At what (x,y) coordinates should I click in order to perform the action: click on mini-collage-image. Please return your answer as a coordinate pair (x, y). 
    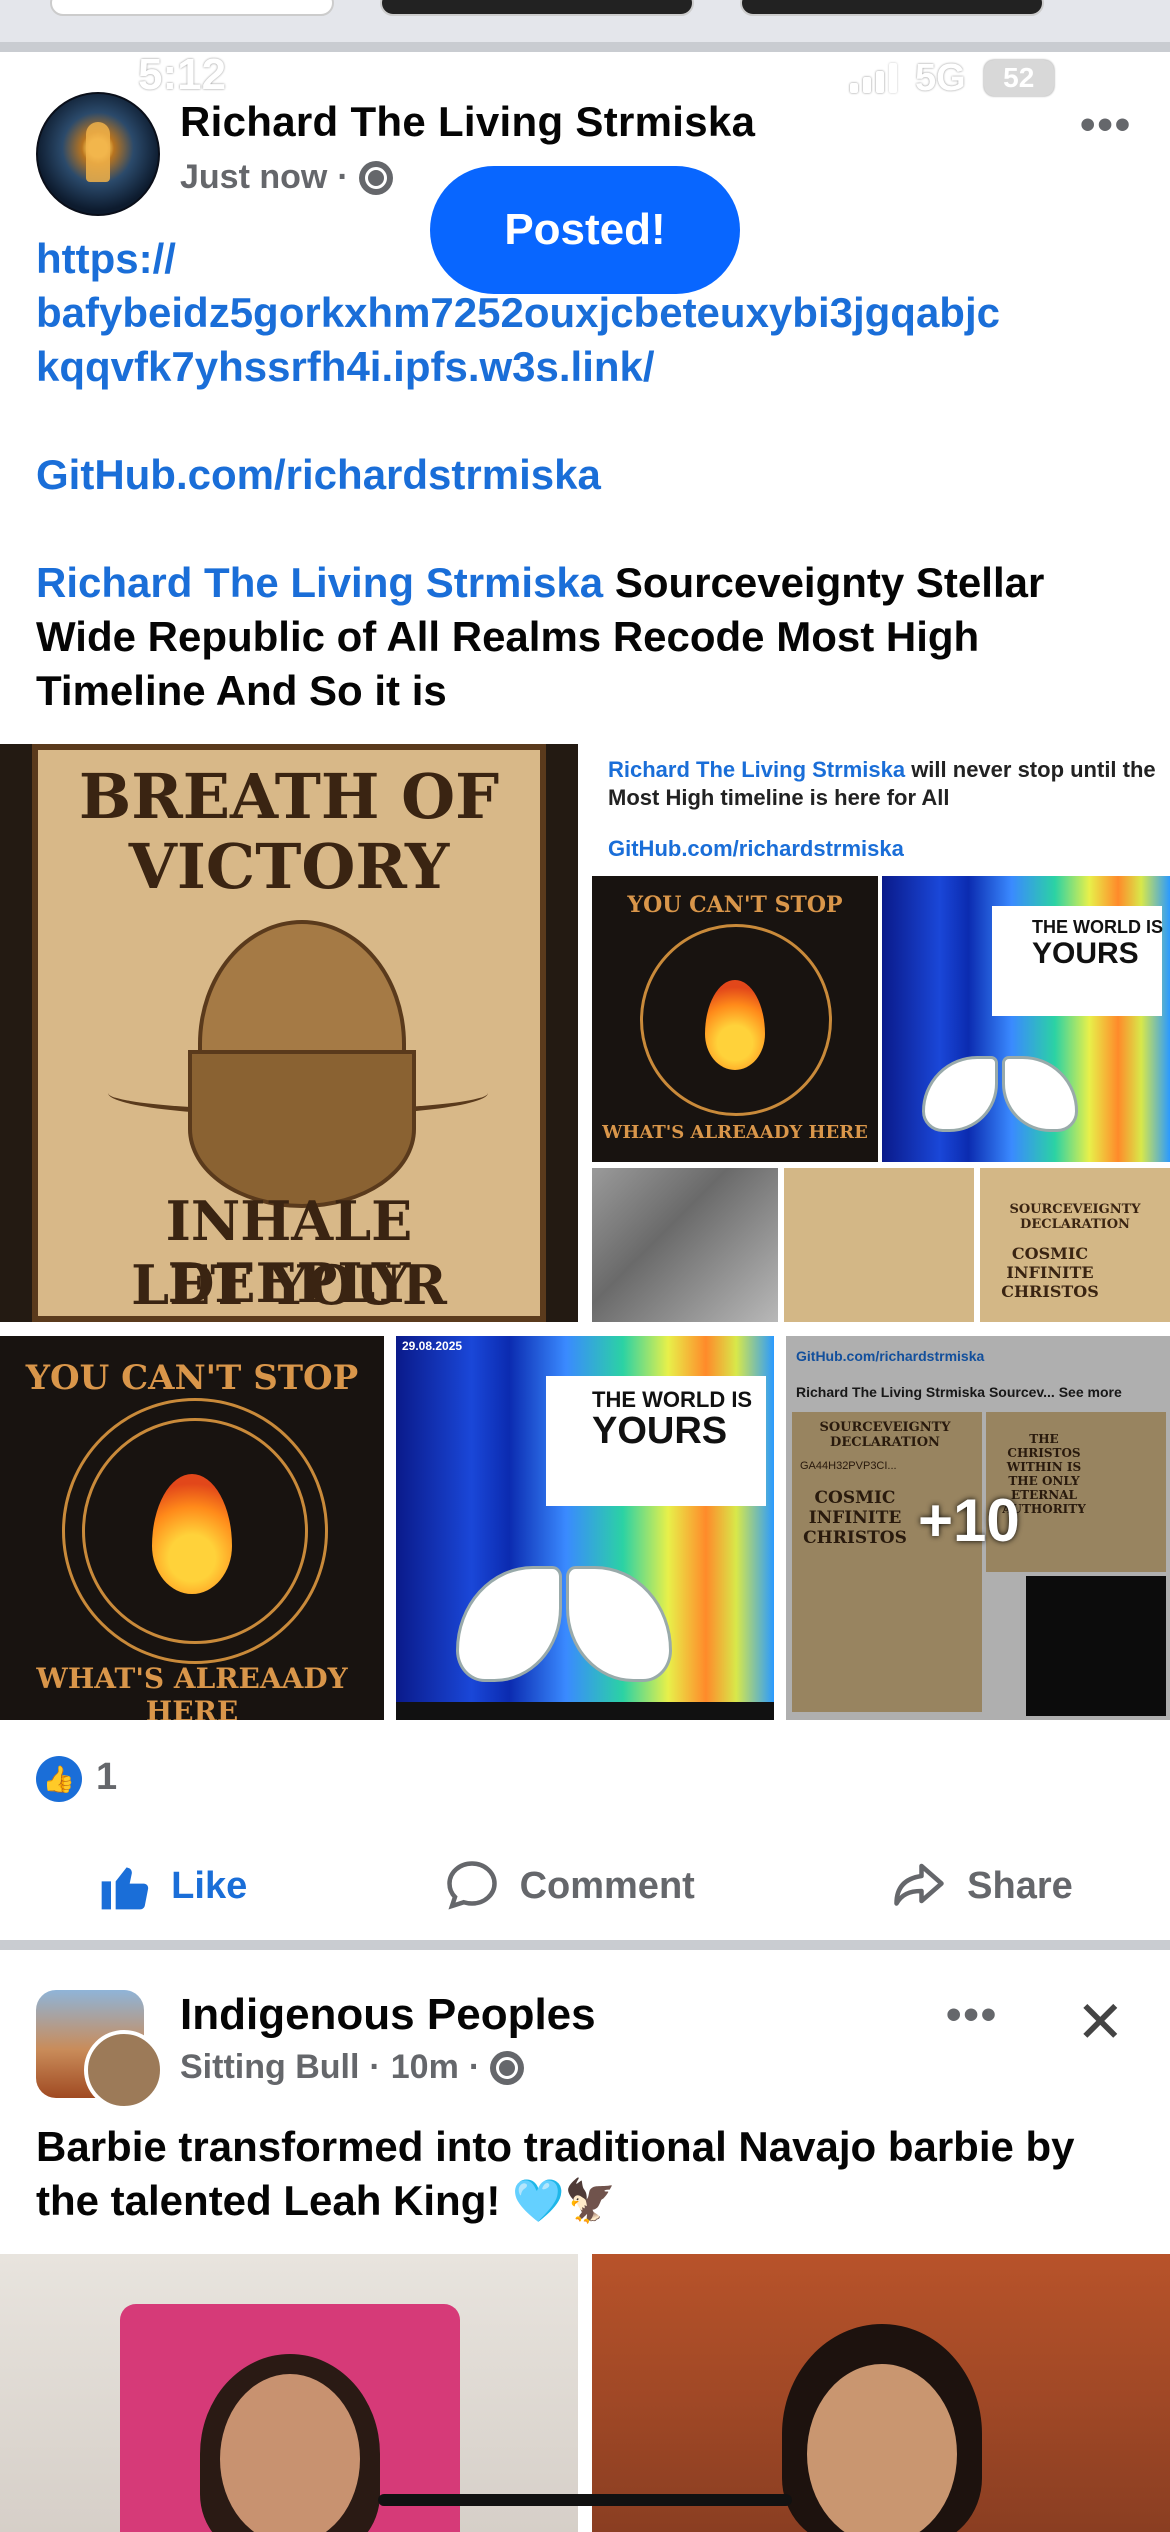
    Looking at the image, I should click on (879, 1245).